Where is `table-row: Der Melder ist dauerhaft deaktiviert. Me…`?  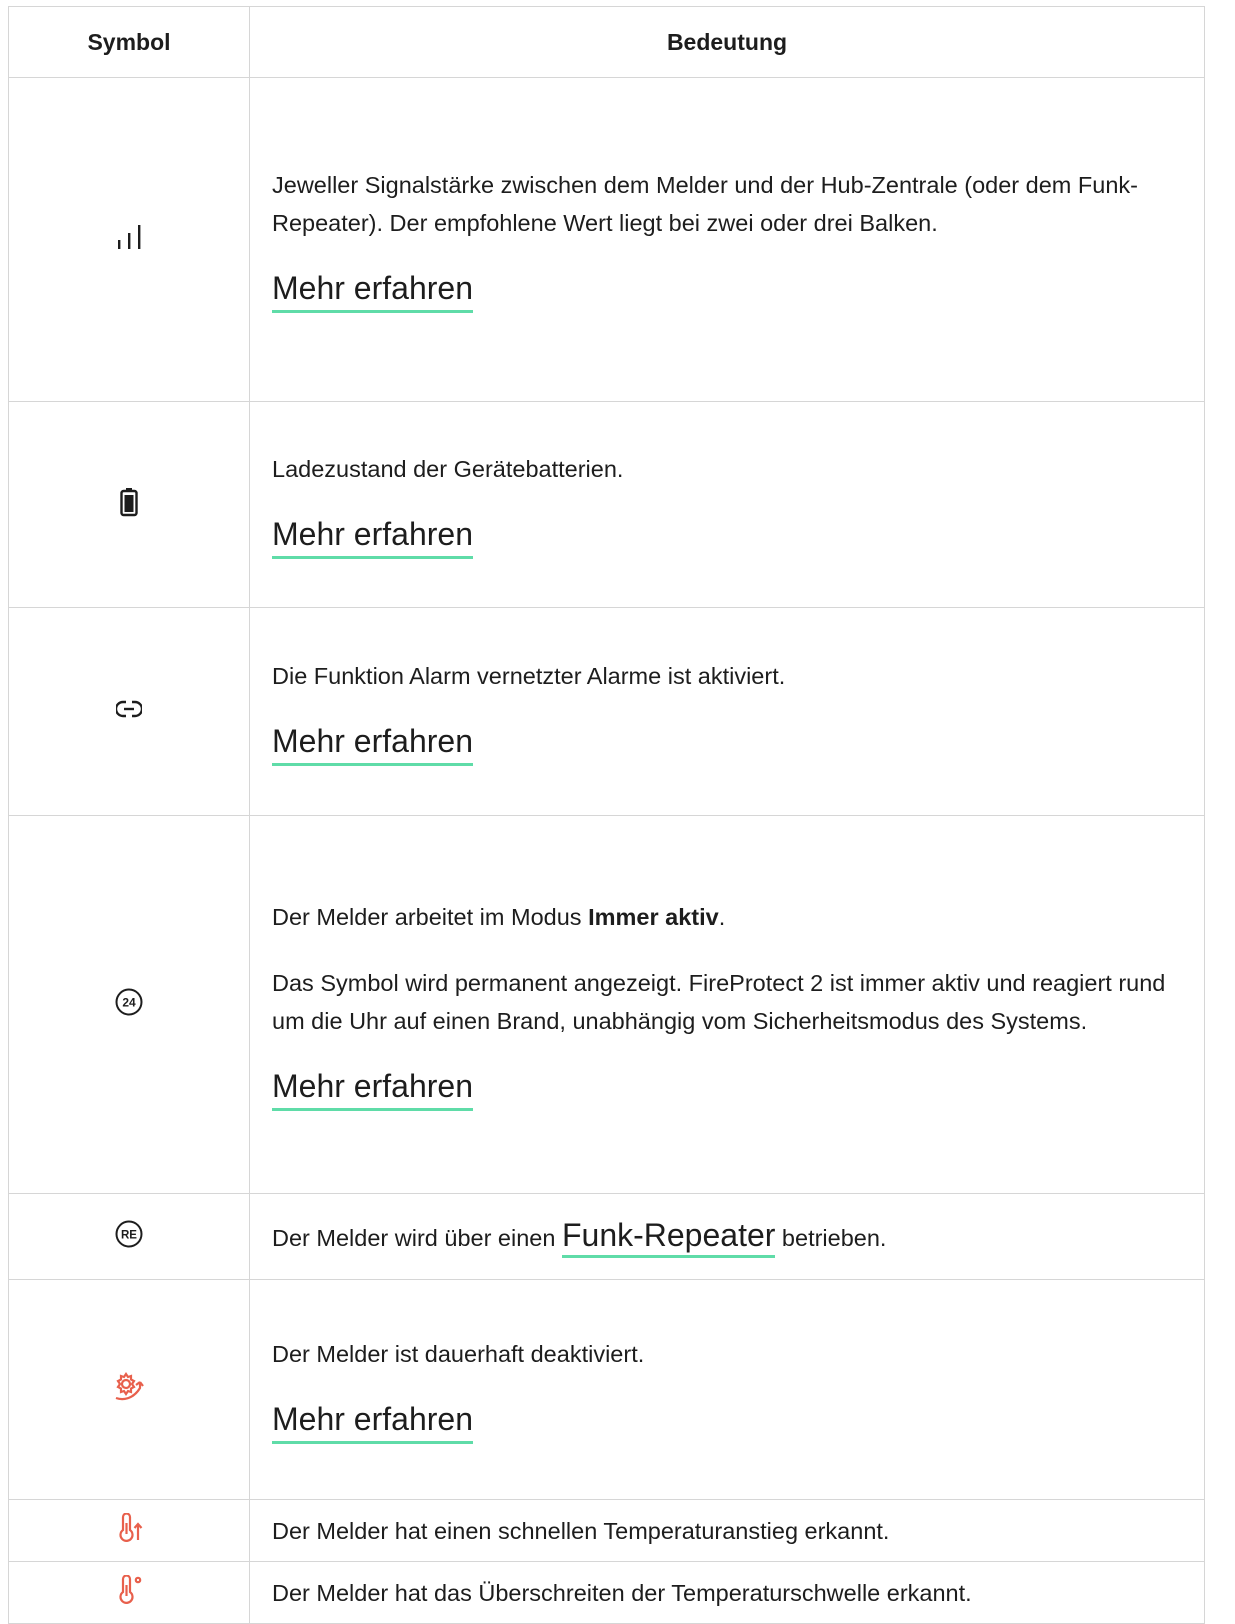
table-row: Der Melder ist dauerhaft deaktiviert. Me… is located at coordinates (606, 1389).